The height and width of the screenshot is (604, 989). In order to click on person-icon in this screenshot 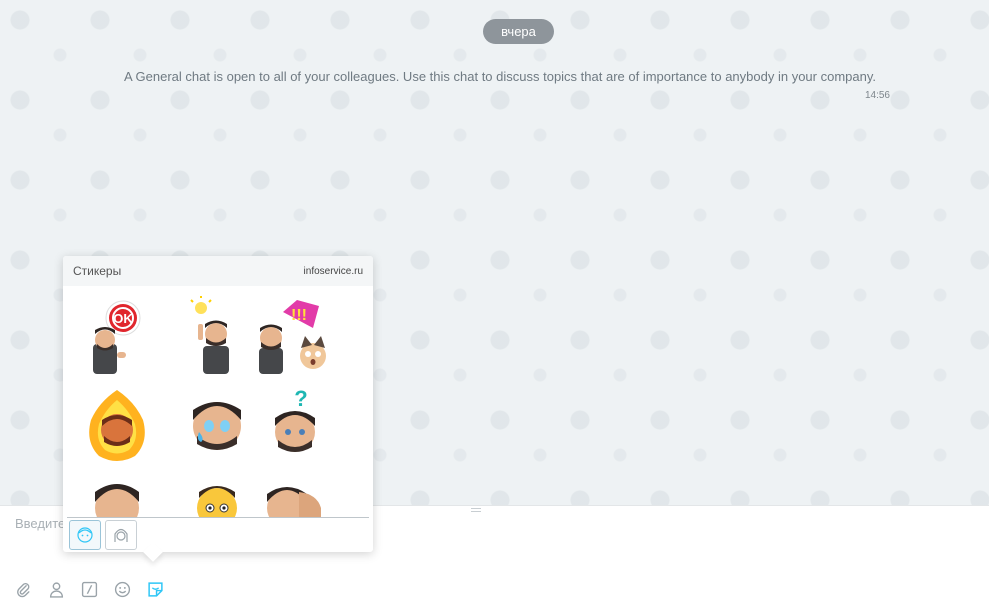, I will do `click(56, 589)`.